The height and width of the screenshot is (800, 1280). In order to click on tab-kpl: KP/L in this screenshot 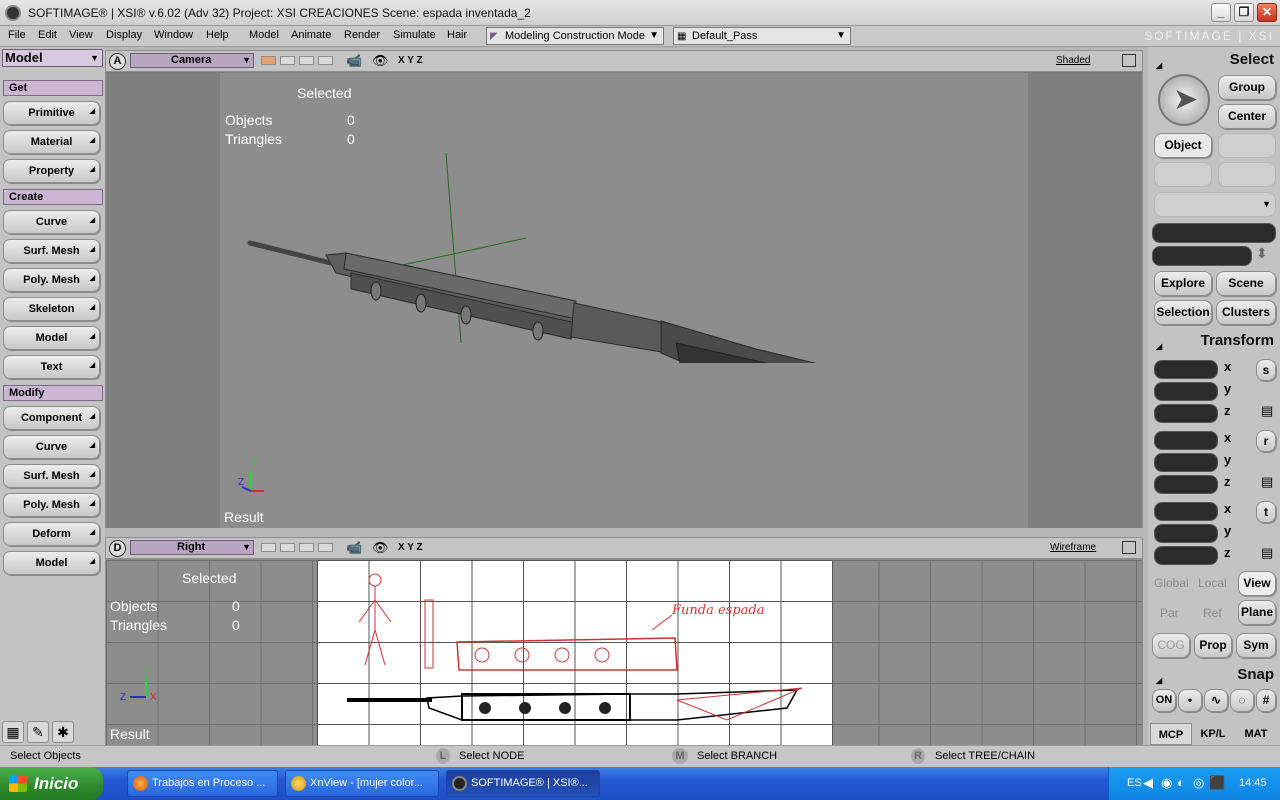, I will do `click(1213, 734)`.